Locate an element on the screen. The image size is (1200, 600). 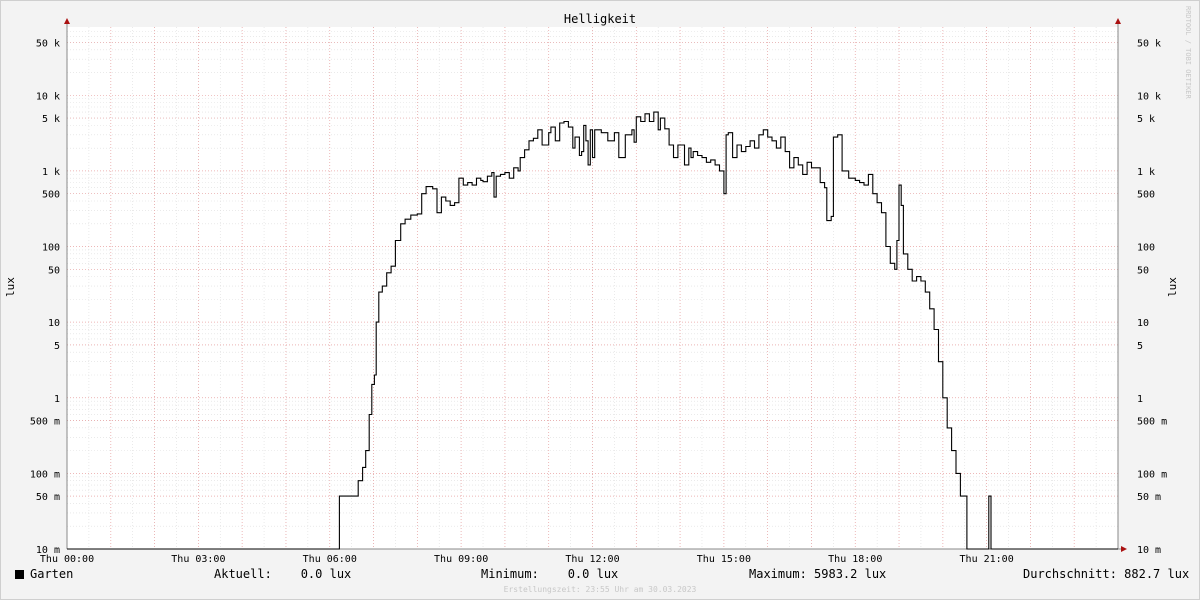
y-tick-label-right: 10 m is located at coordinates (1149, 550).